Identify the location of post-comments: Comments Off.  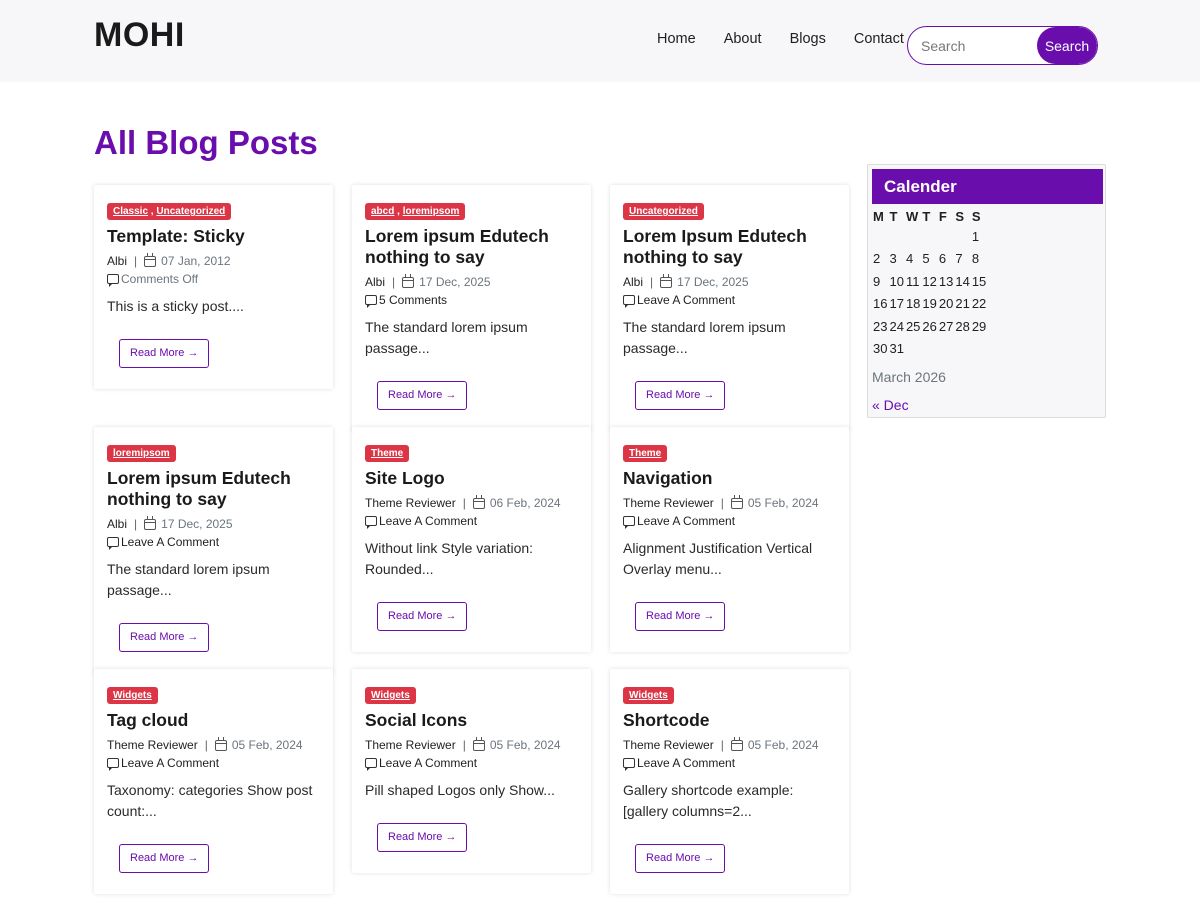
(213, 279).